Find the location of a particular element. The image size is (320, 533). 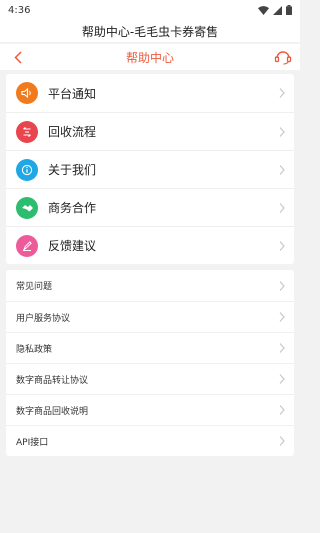

customer-service-button is located at coordinates (283, 57).